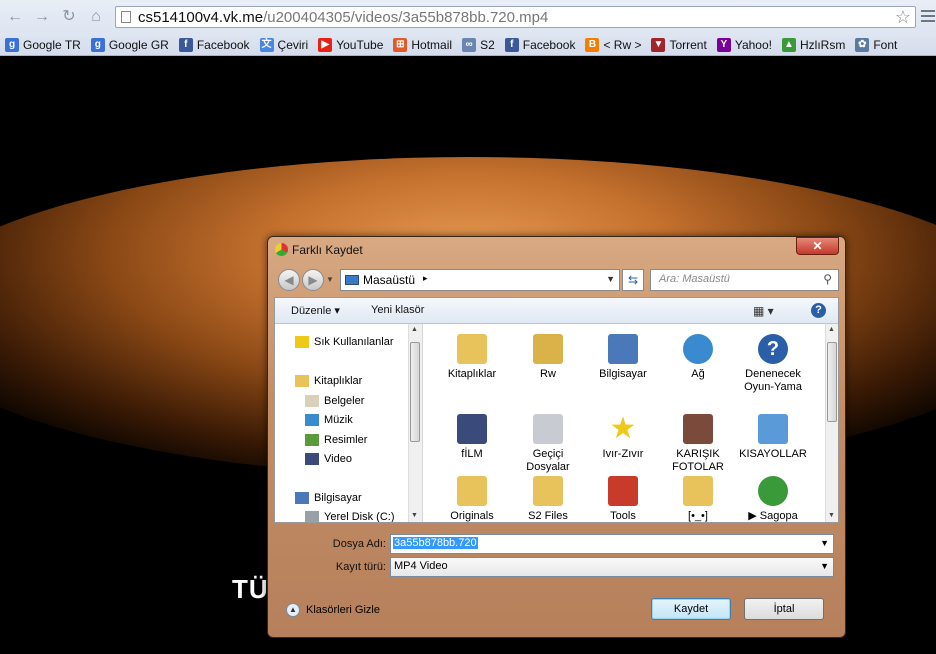 The height and width of the screenshot is (654, 936). I want to click on tree-item: Belgeler, so click(334, 401).